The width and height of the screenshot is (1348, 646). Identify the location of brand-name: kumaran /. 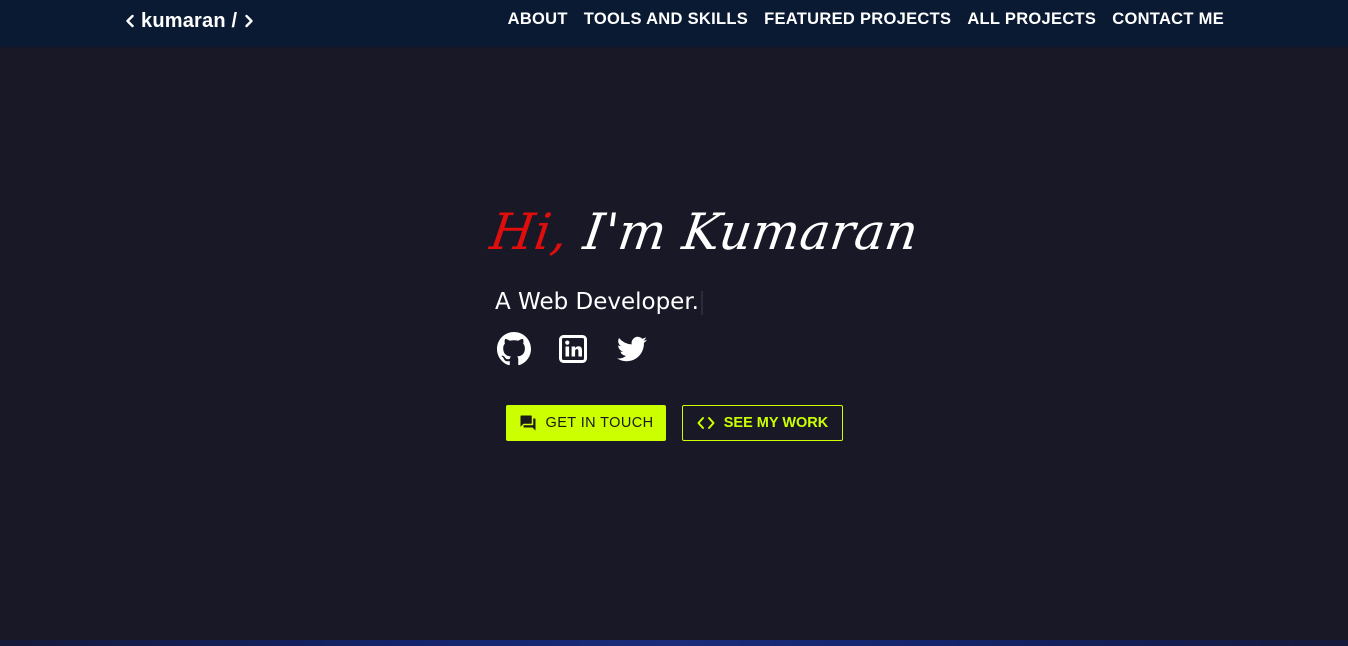
(189, 20).